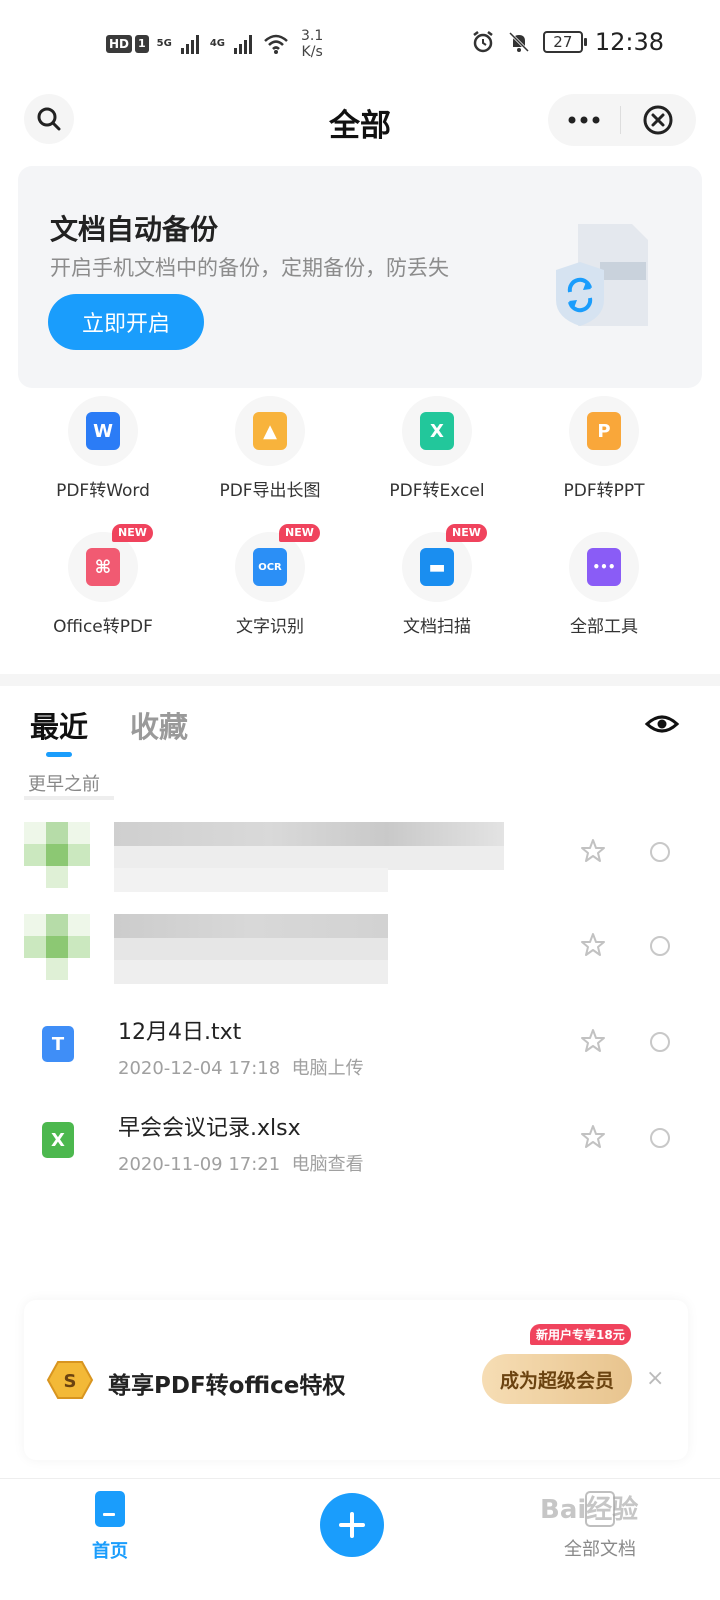  I want to click on blurred-thumbnail, so click(57, 855).